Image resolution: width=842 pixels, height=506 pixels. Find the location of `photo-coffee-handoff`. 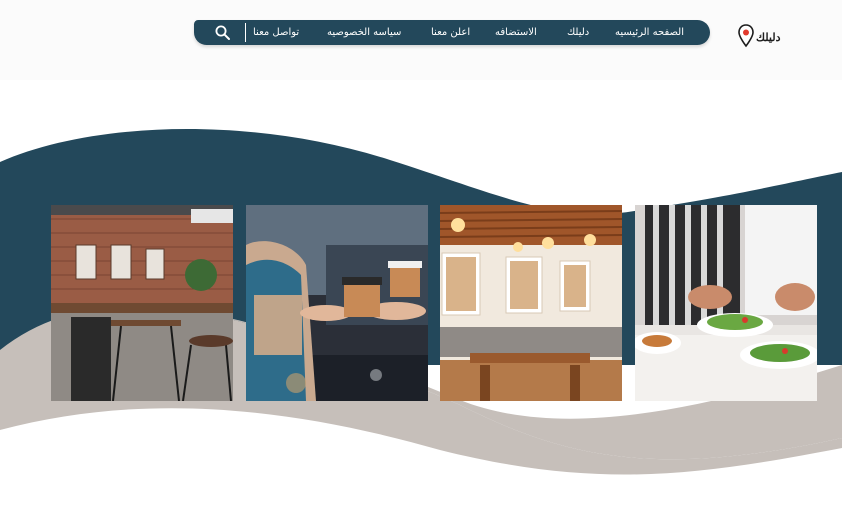

photo-coffee-handoff is located at coordinates (337, 303).